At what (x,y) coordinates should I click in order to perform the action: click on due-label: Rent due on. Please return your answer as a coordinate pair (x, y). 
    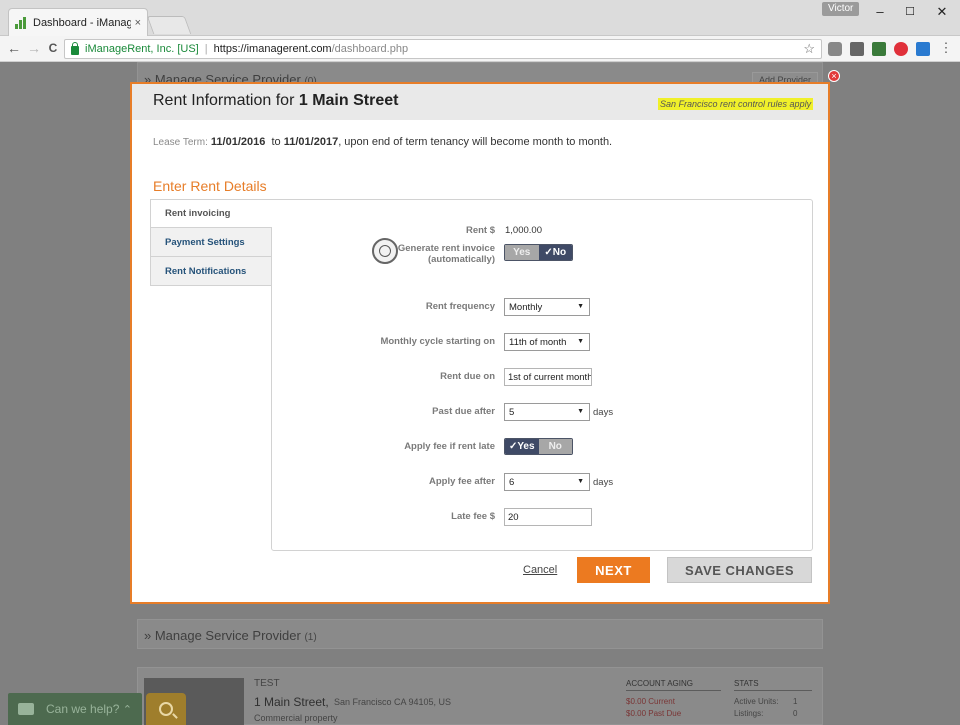
    Looking at the image, I should click on (467, 376).